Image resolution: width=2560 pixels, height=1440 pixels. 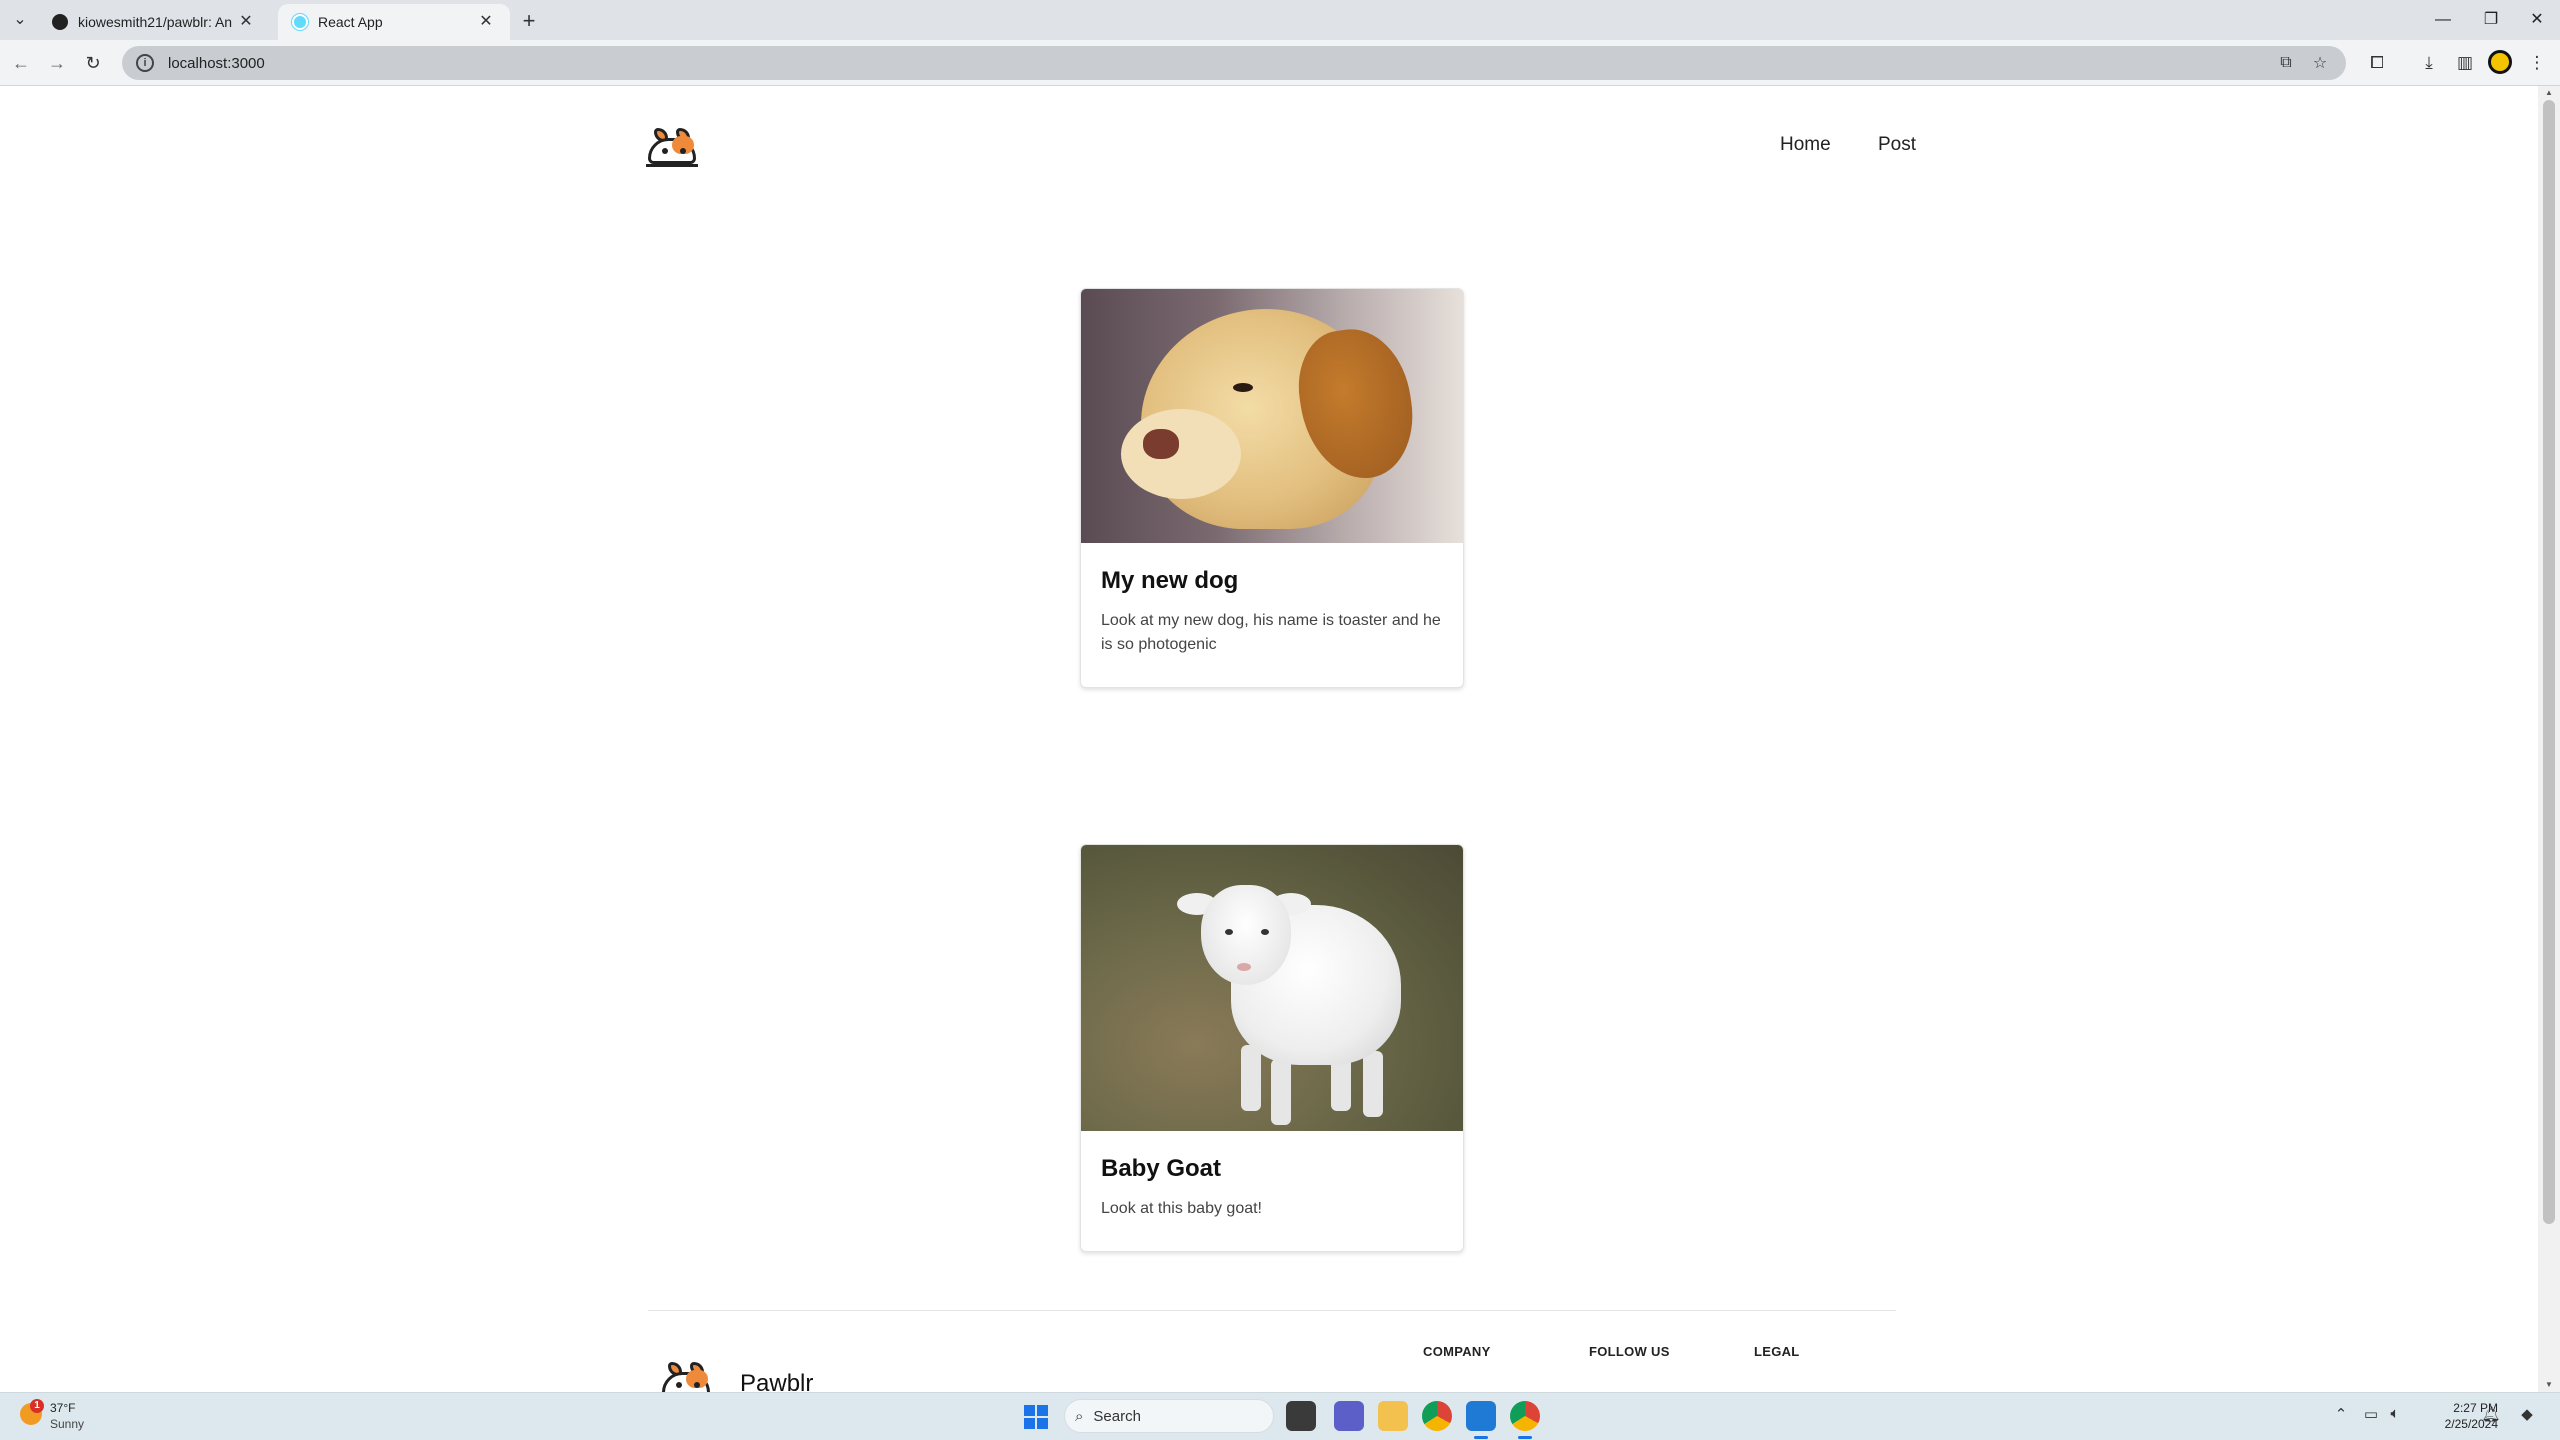 I want to click on dog-eye, so click(x=1243, y=387).